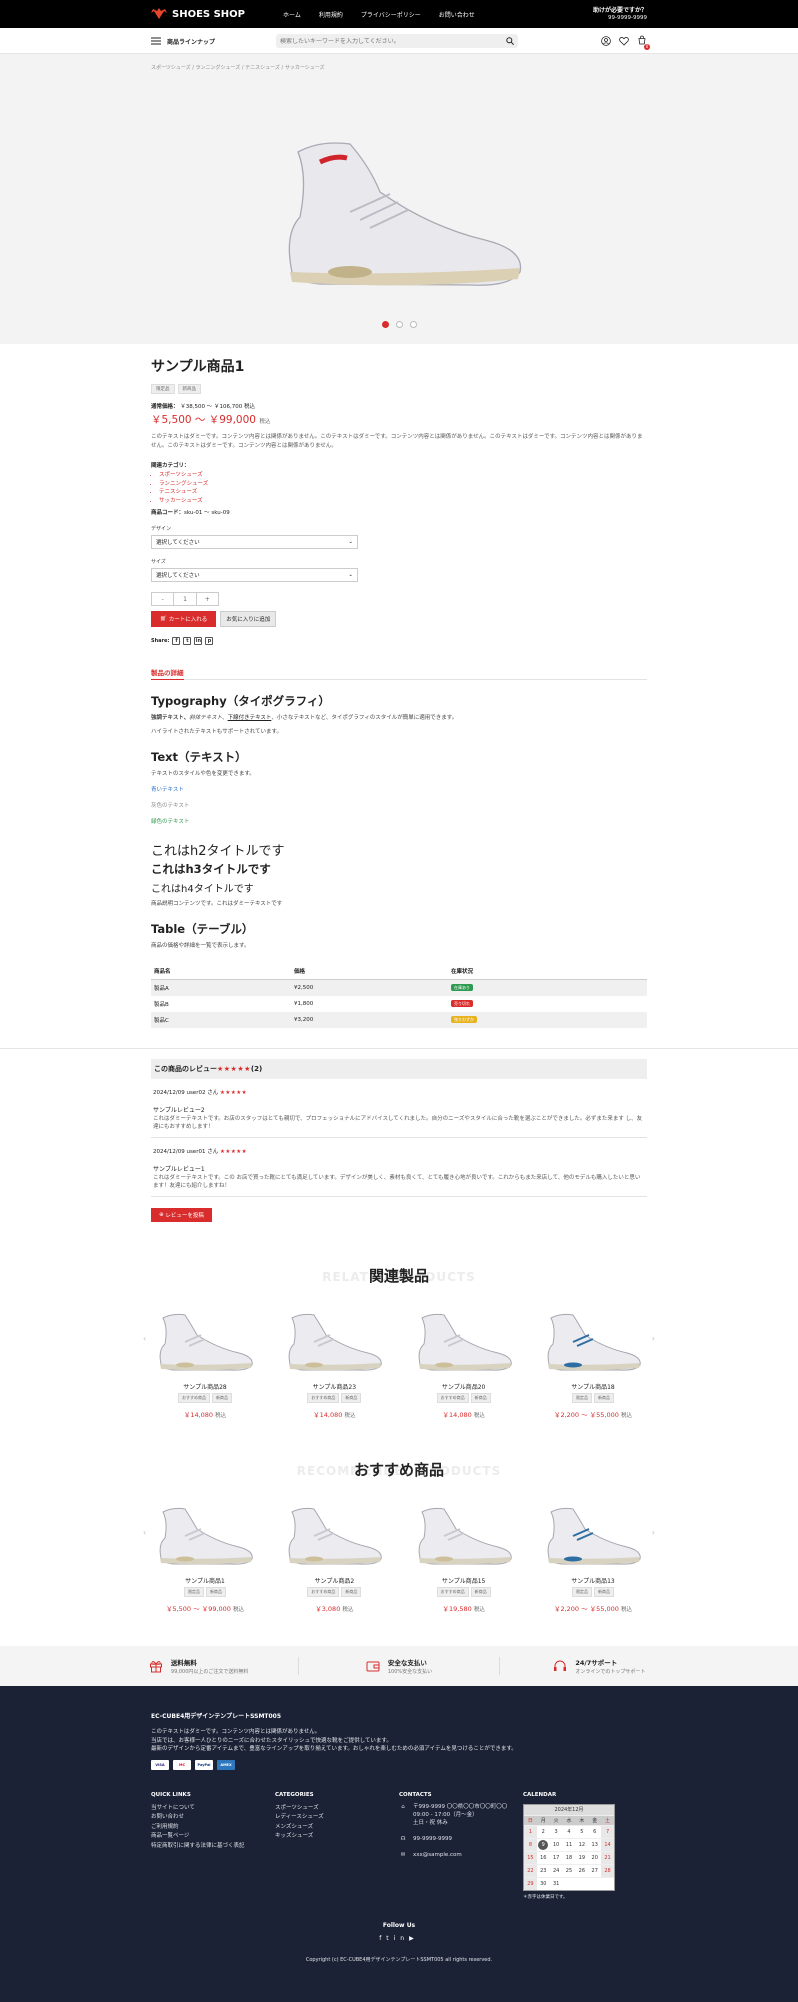  Describe the element at coordinates (213, 1847) in the screenshot. I see `footer-link: 特定商取引に関する法律に基づく表記` at that location.